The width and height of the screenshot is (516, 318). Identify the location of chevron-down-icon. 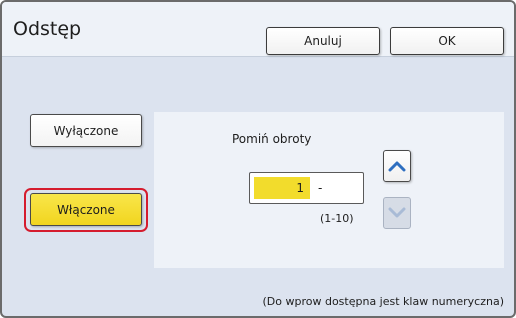
(397, 212).